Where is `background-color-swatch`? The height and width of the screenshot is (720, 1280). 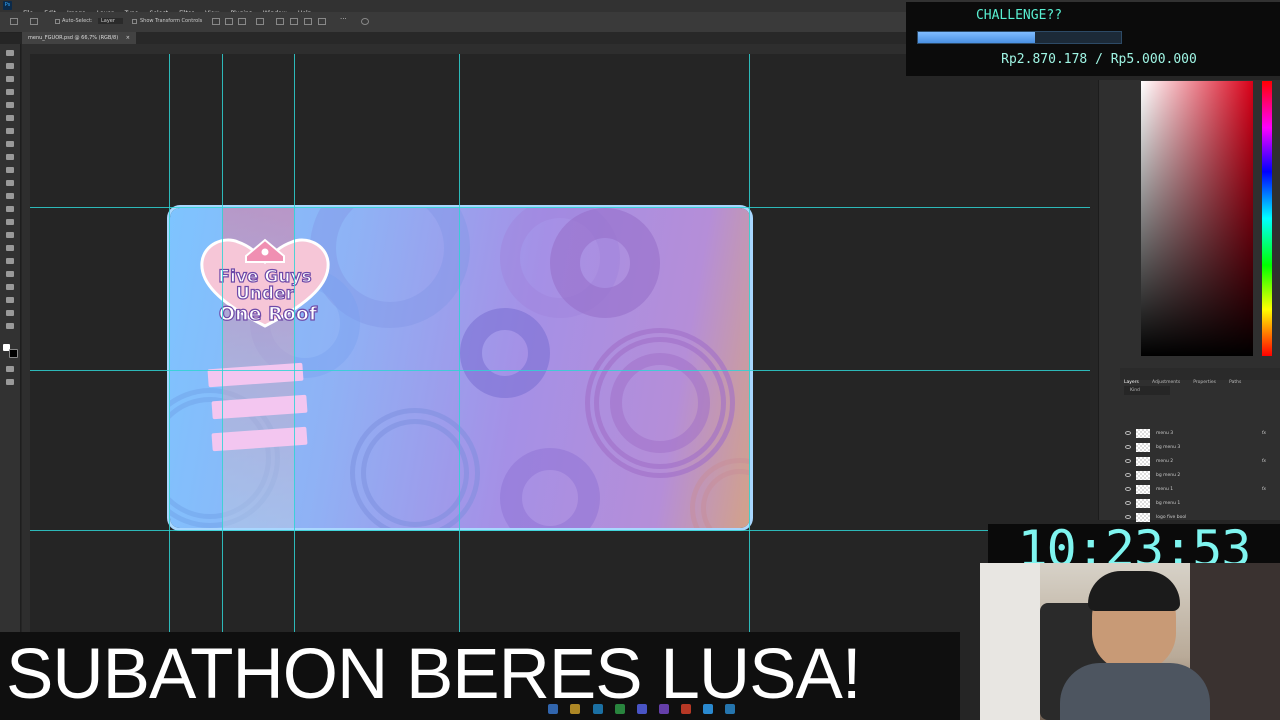 background-color-swatch is located at coordinates (13, 353).